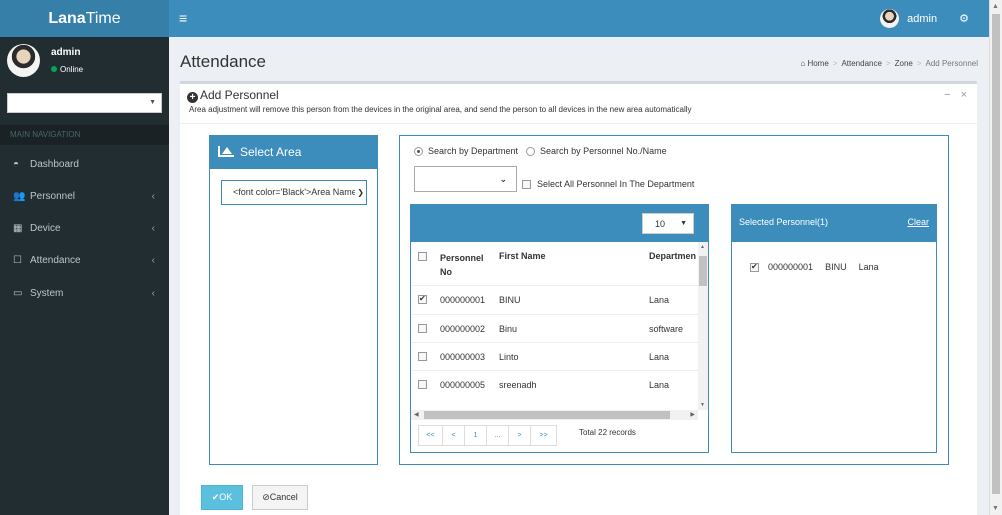  I want to click on sidebar-item-label: Device, so click(45, 228).